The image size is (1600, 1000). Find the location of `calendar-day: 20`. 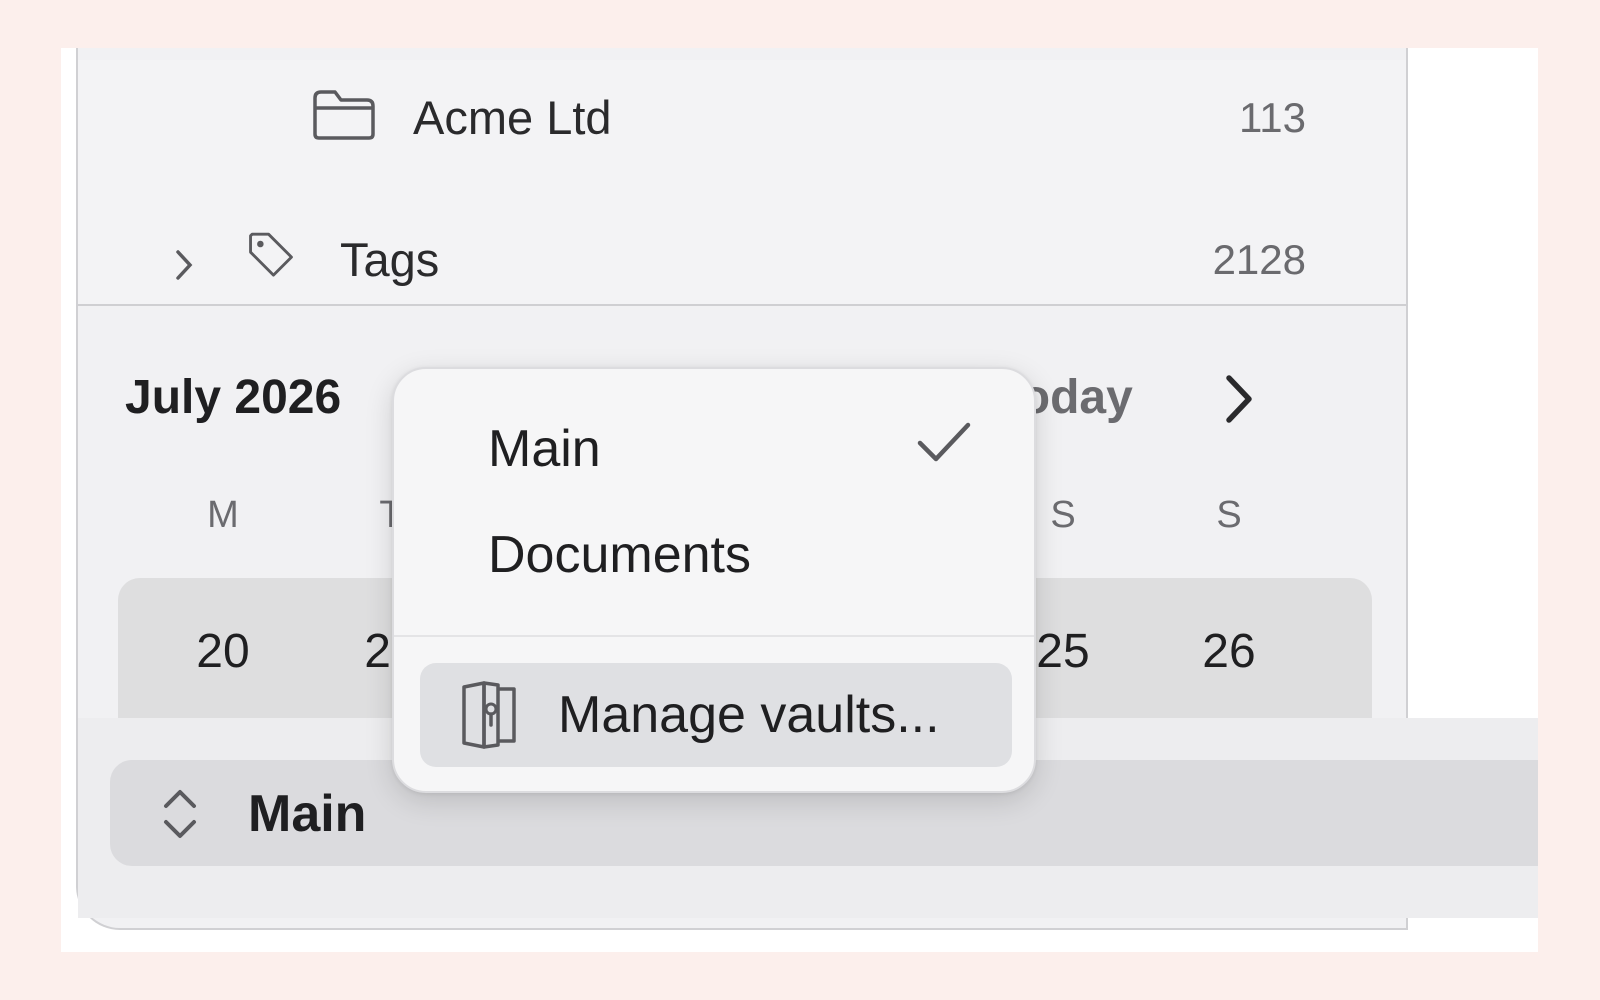

calendar-day: 20 is located at coordinates (223, 651).